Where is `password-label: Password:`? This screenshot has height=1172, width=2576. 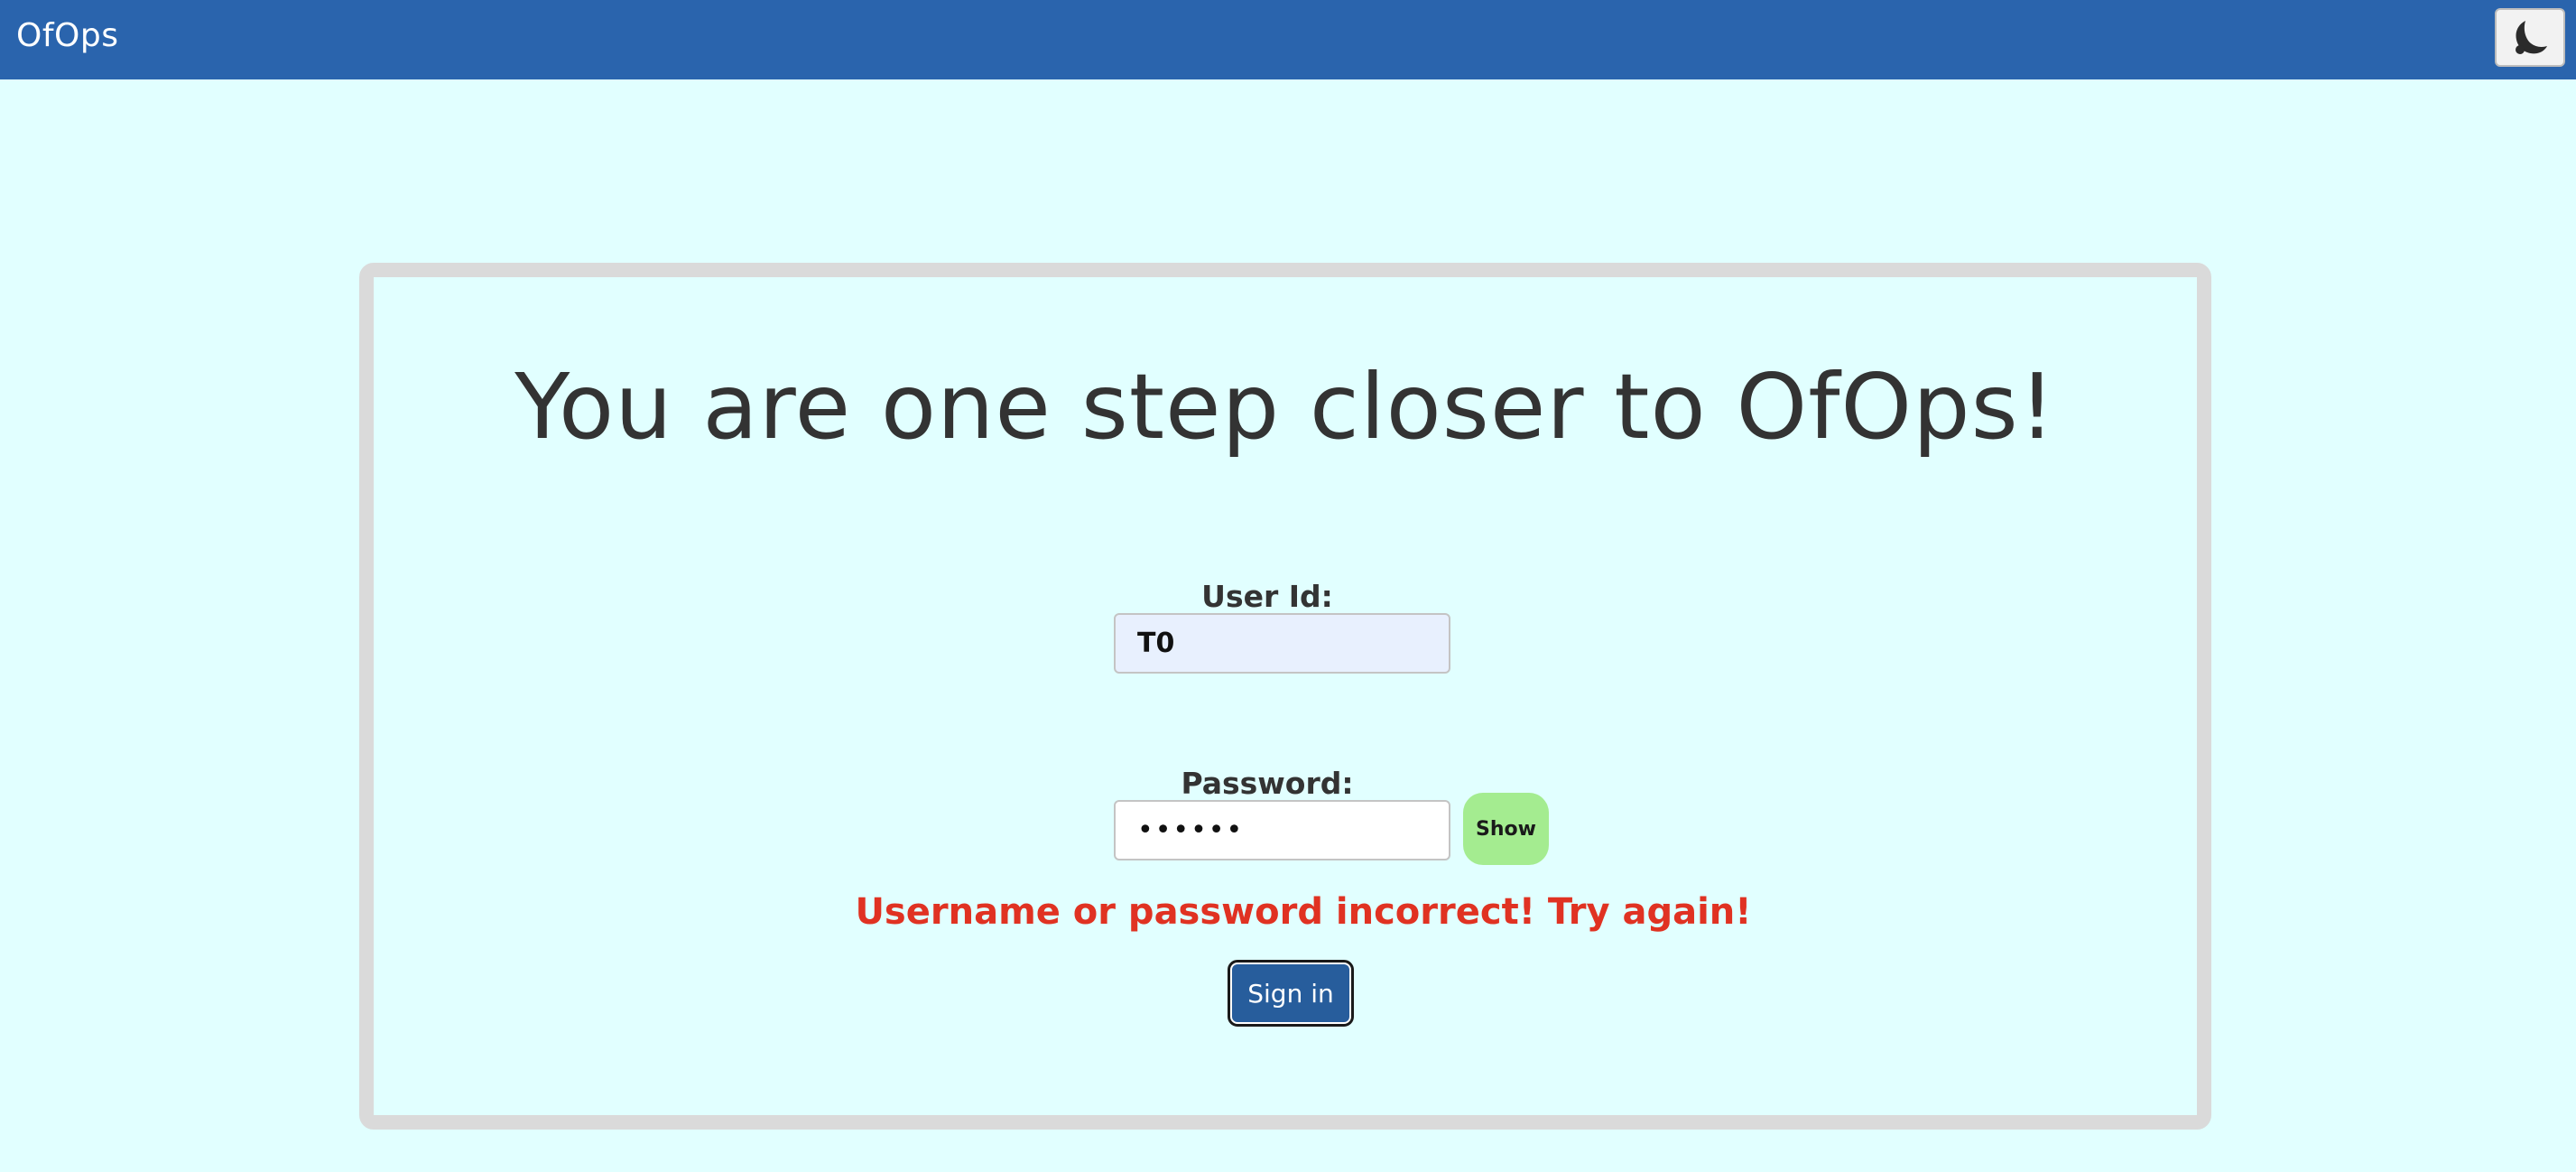 password-label: Password: is located at coordinates (1268, 783).